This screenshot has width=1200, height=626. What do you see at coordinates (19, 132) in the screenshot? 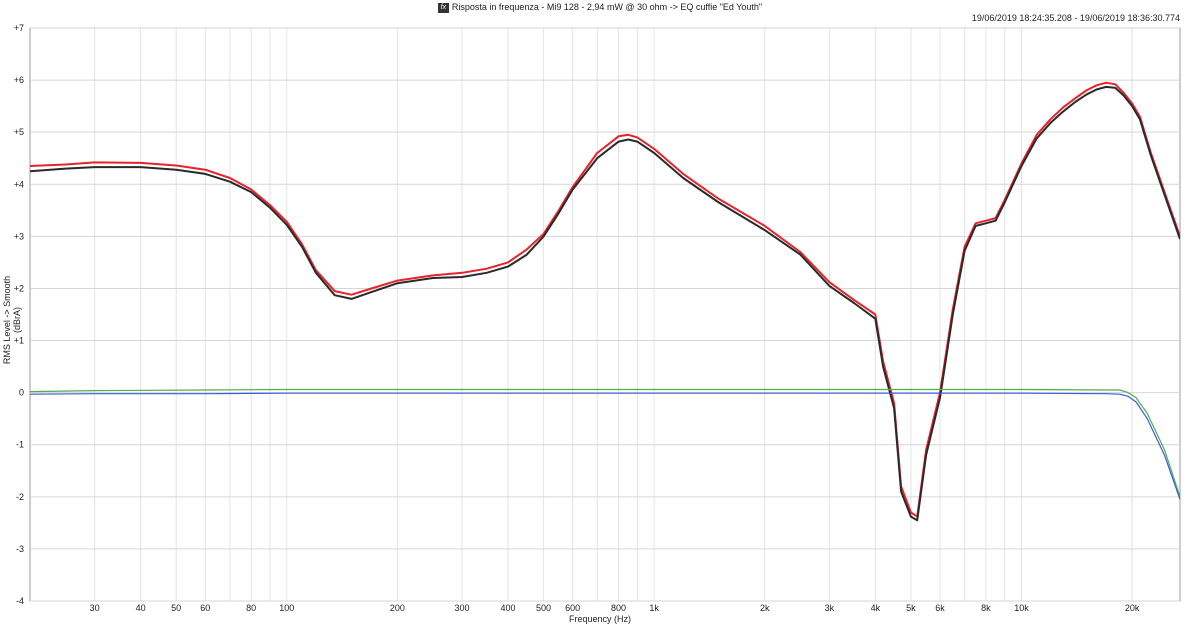
I see `y-tick-label: +5` at bounding box center [19, 132].